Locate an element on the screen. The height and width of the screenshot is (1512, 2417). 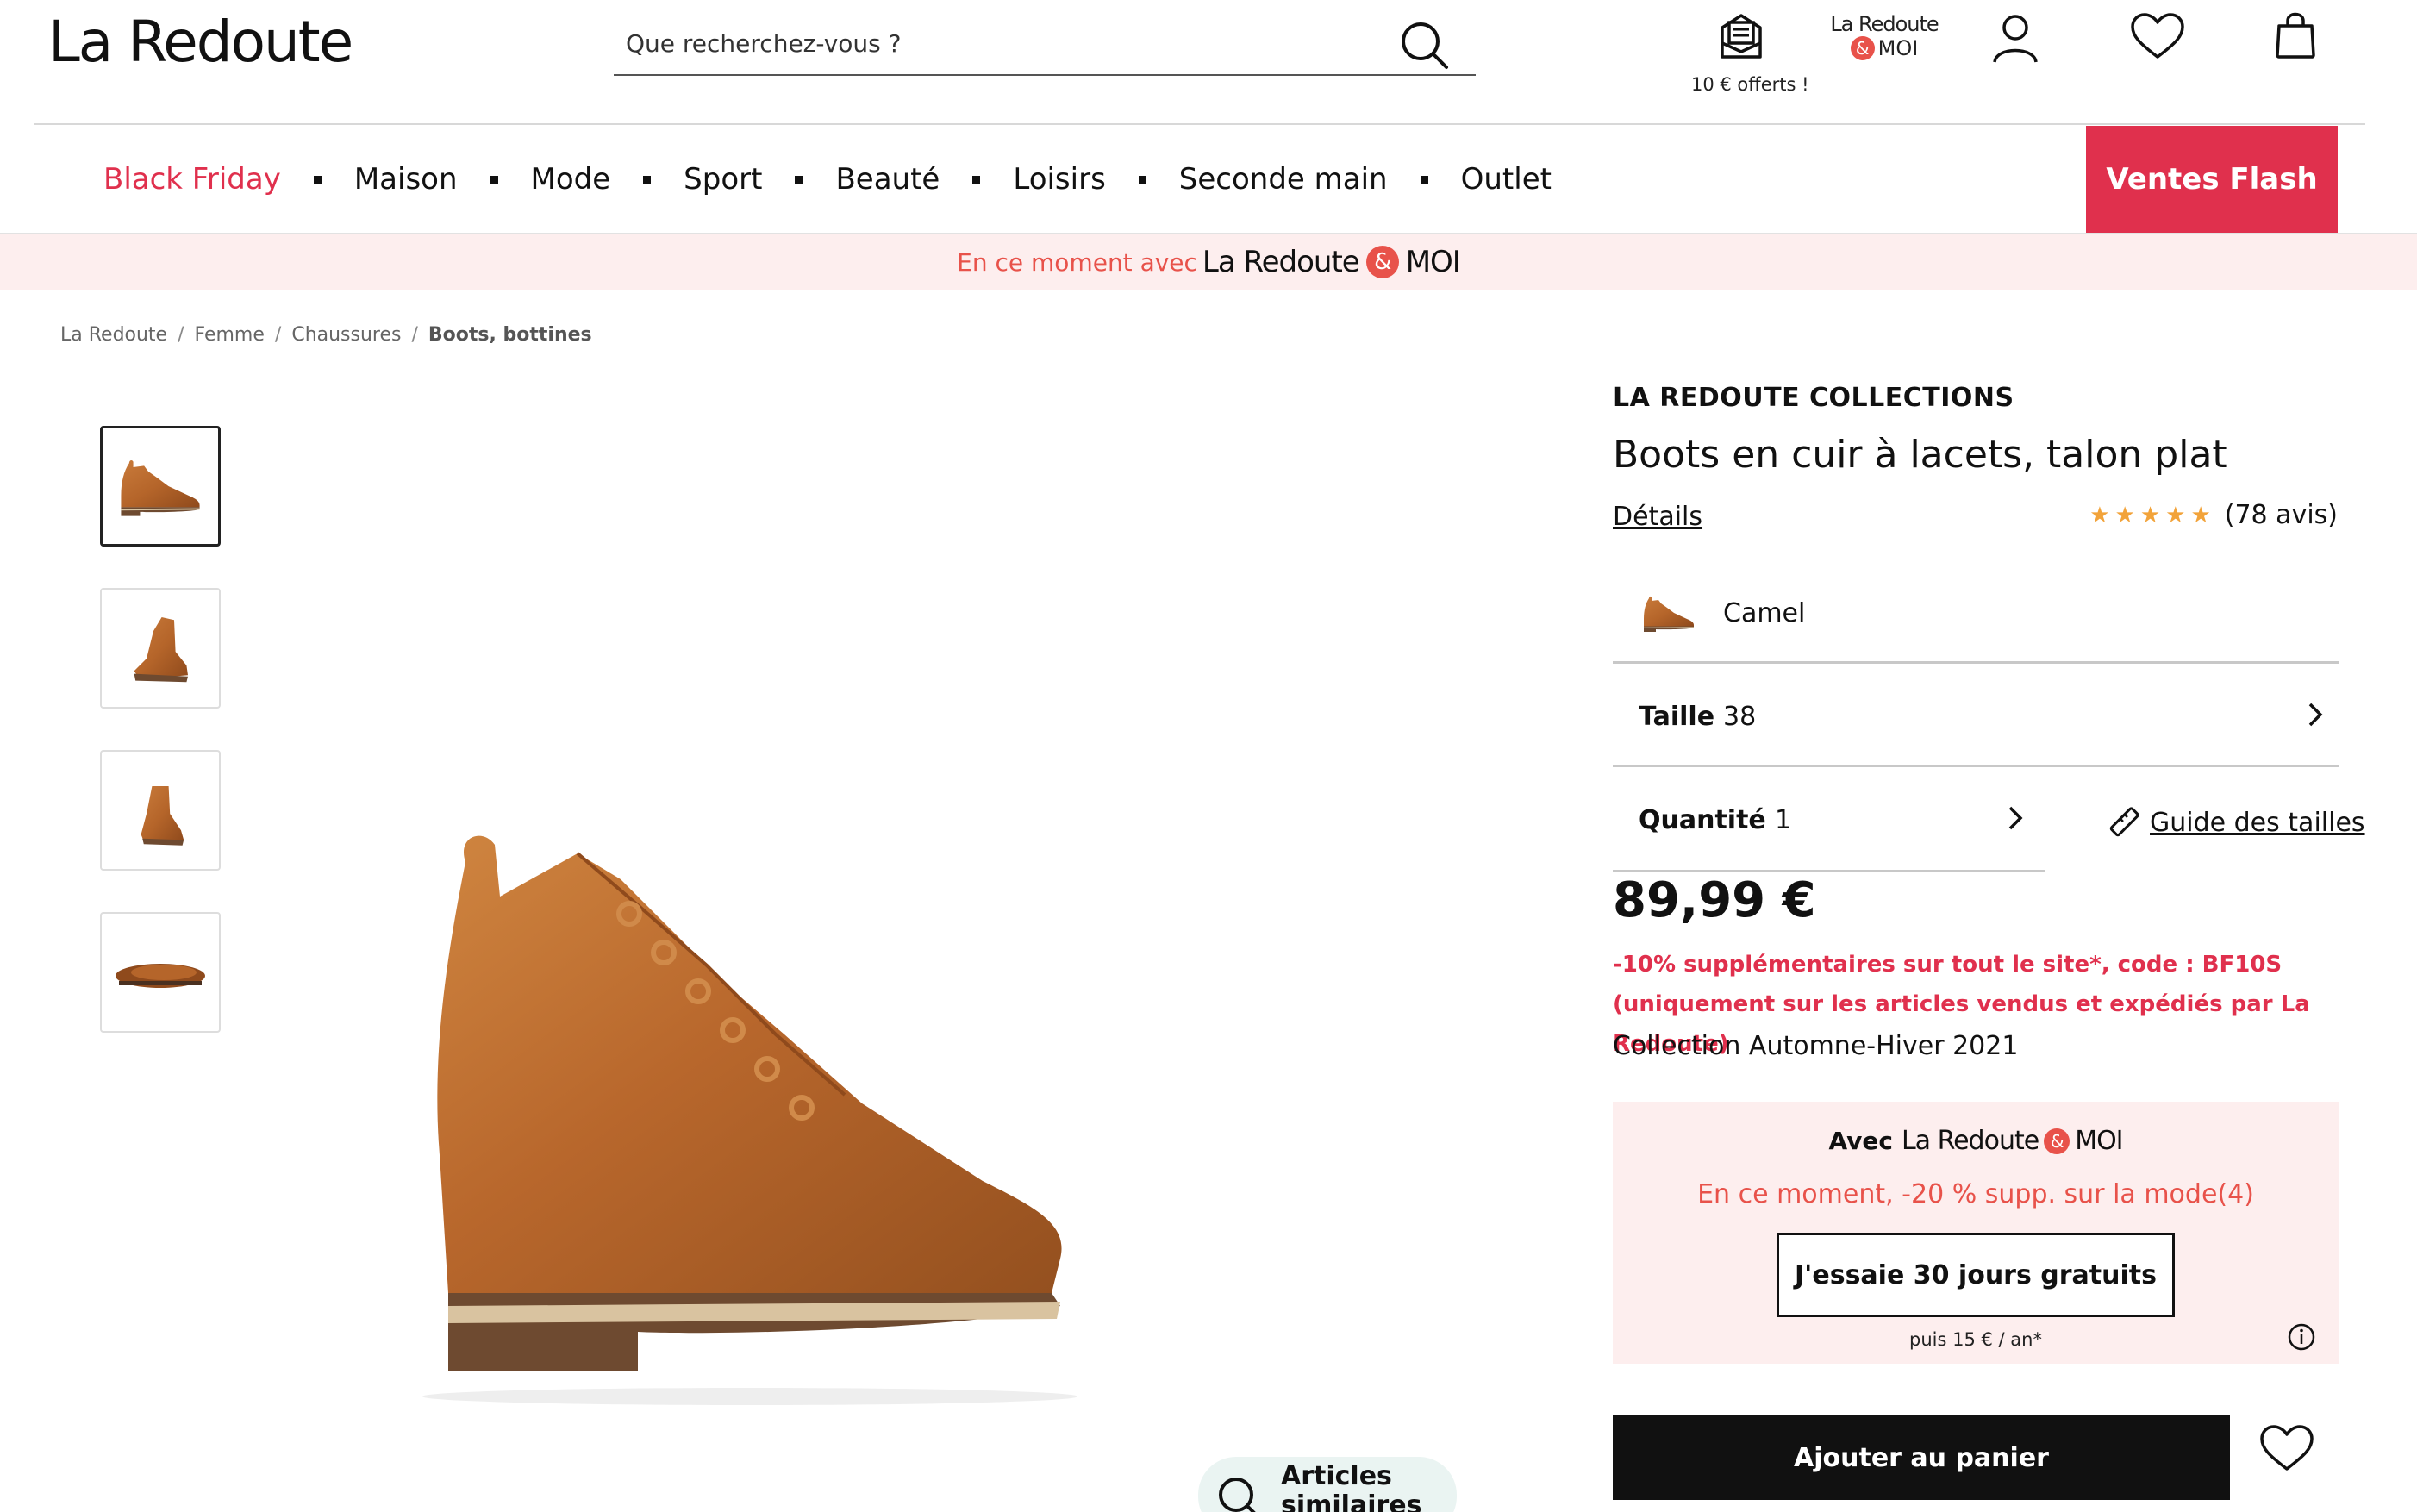
similar-articles-button: Articles similaires is located at coordinates (1327, 1484).